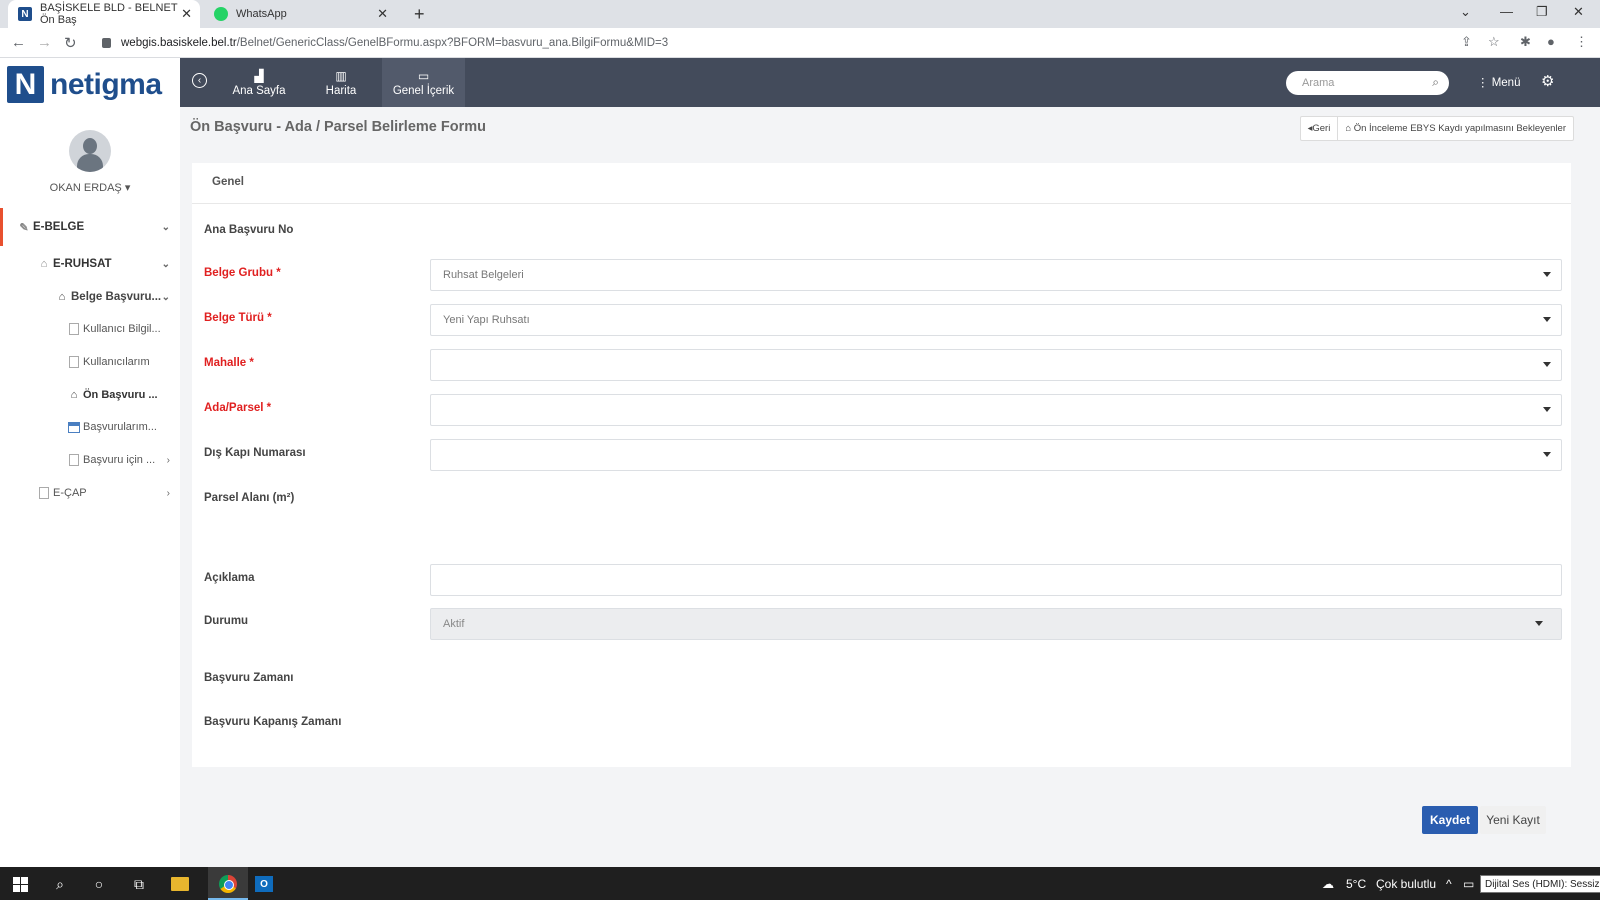  Describe the element at coordinates (228, 182) in the screenshot. I see `tab-genel: Genel` at that location.